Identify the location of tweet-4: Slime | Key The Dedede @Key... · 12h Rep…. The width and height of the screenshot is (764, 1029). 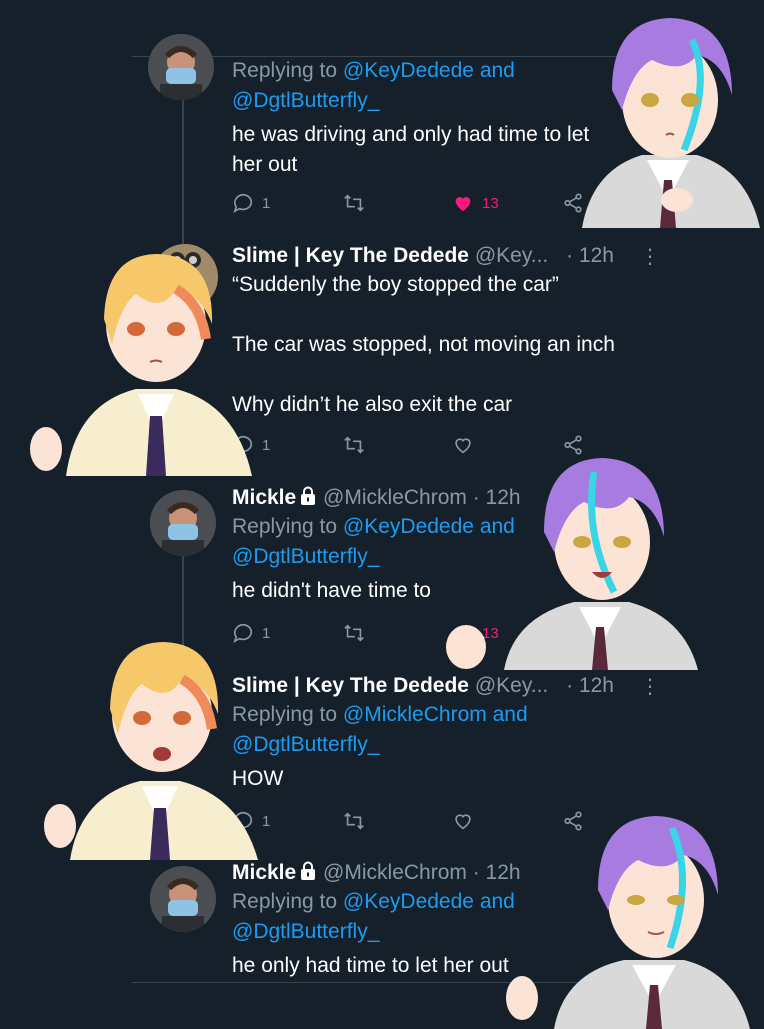
(452, 733).